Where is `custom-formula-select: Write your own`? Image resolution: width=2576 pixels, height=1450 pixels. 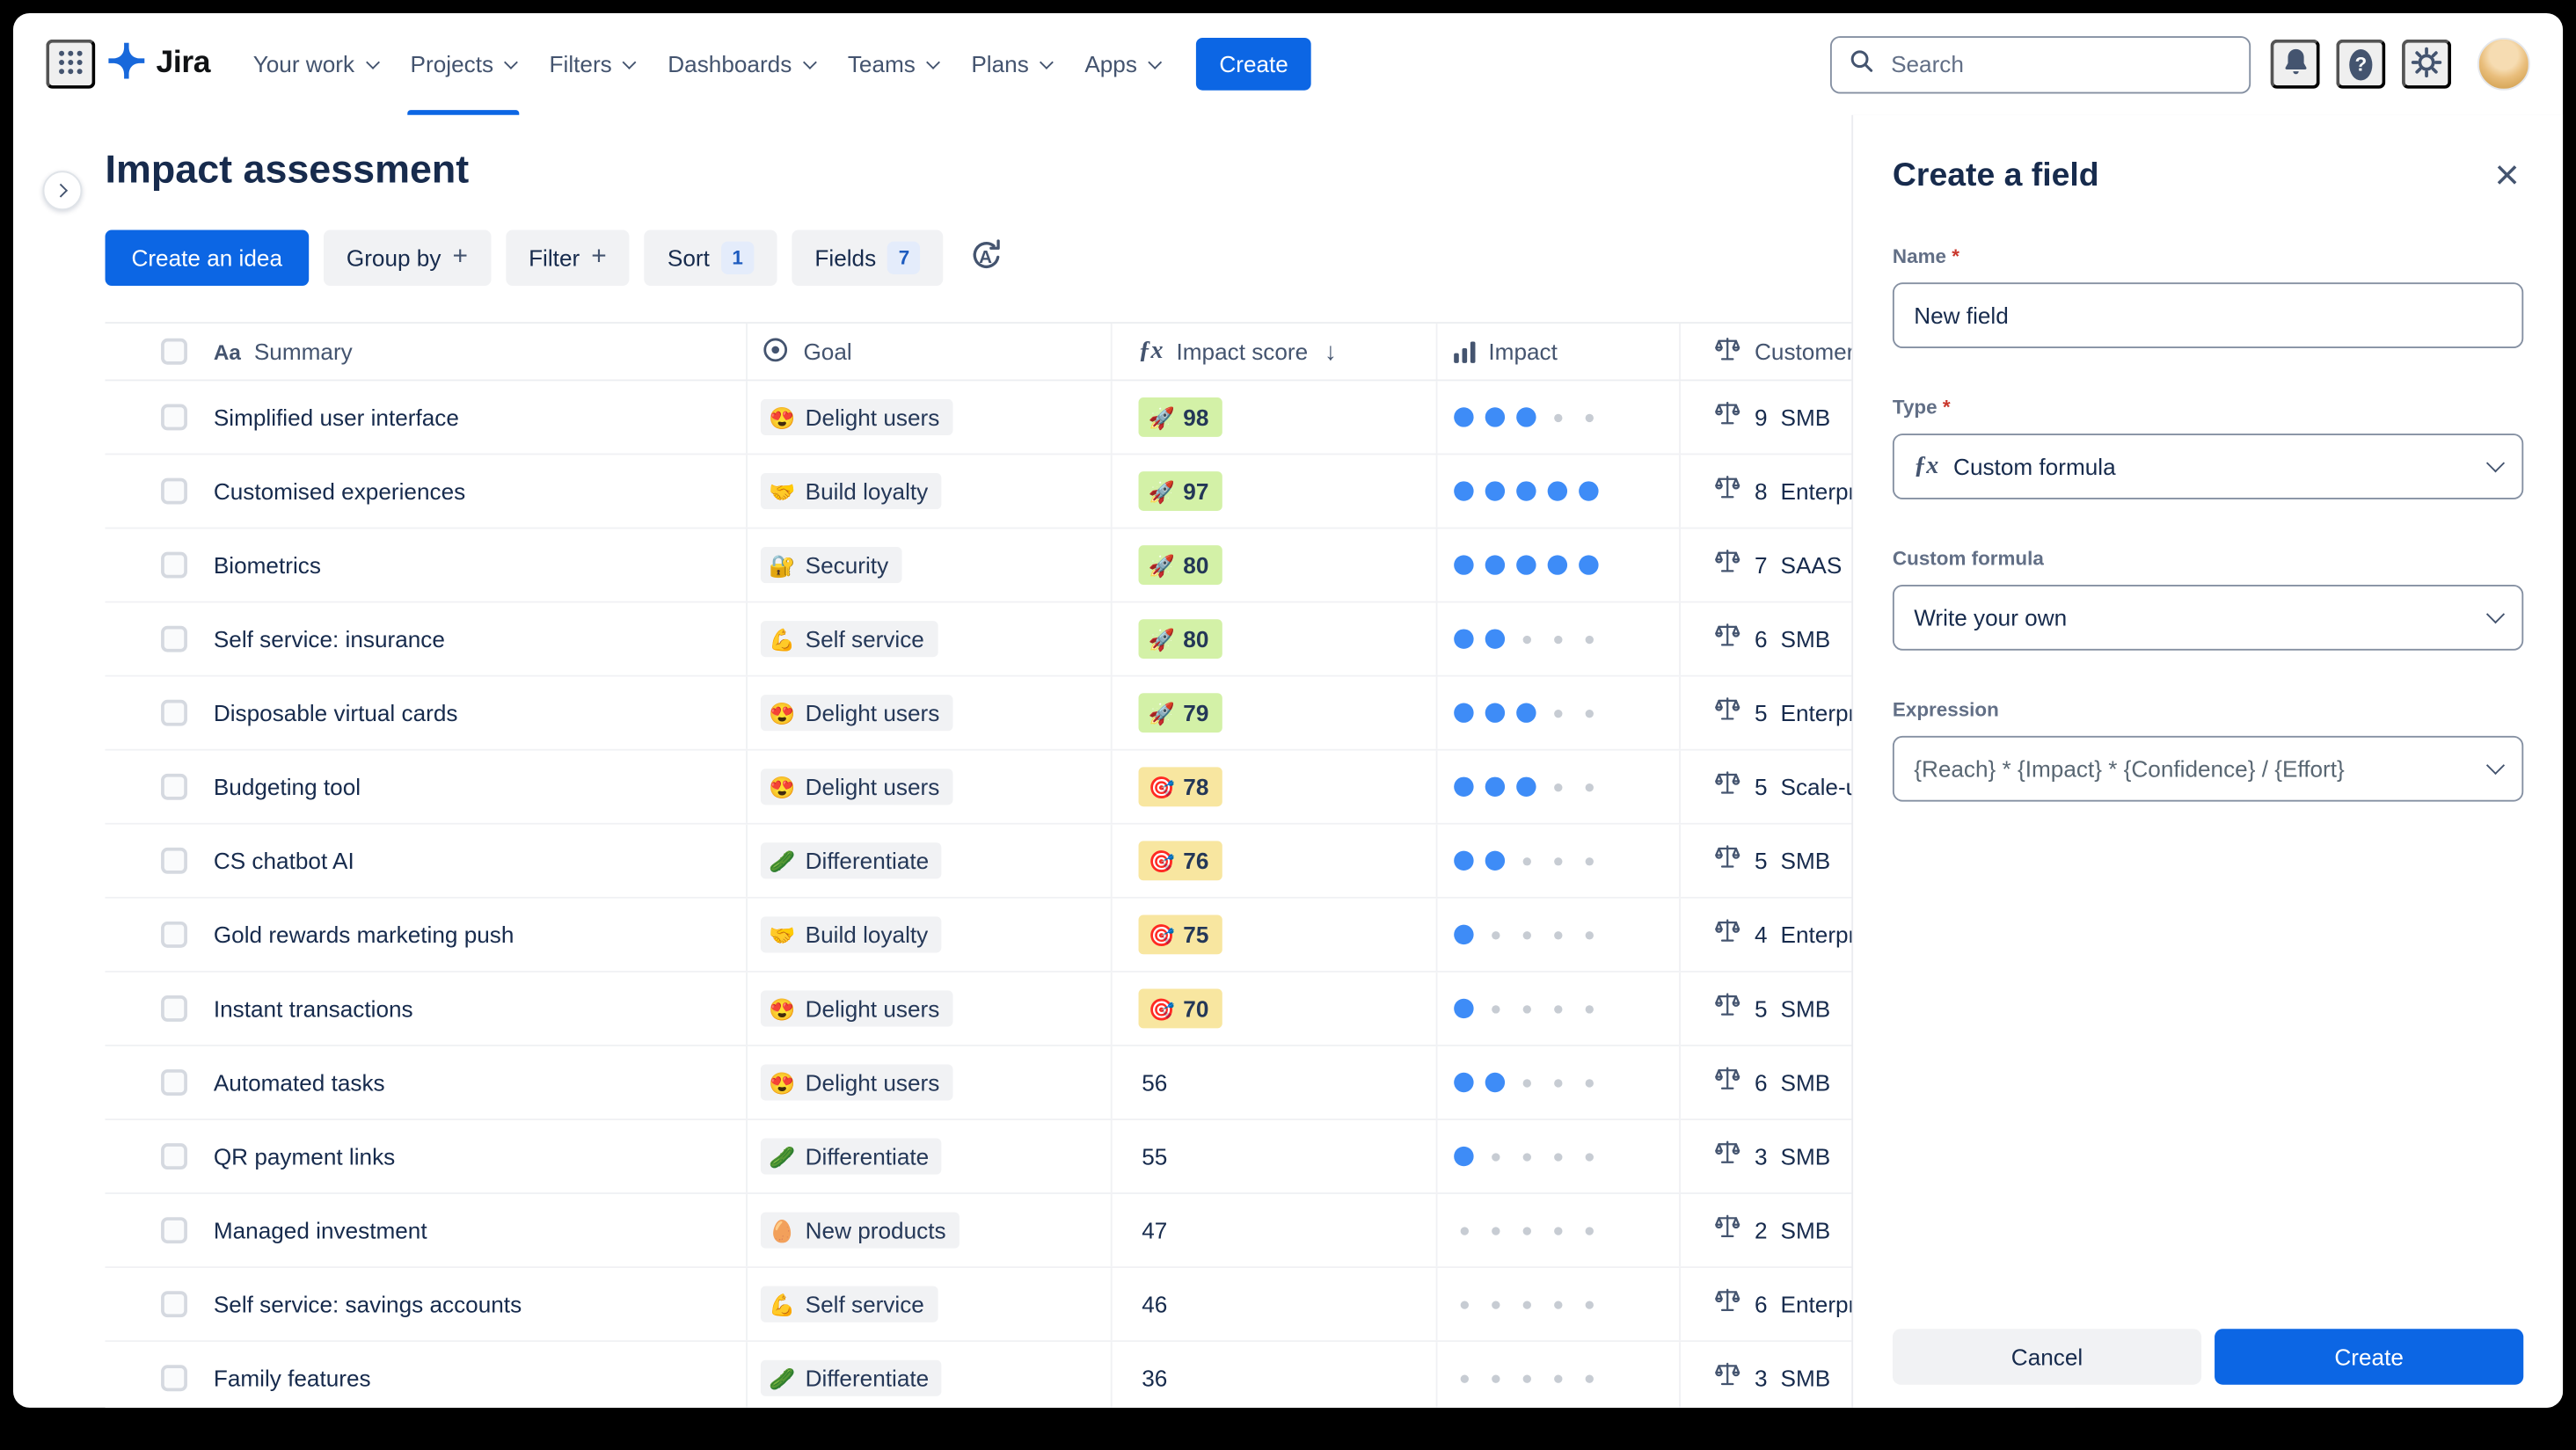
custom-formula-select: Write your own is located at coordinates (2208, 618).